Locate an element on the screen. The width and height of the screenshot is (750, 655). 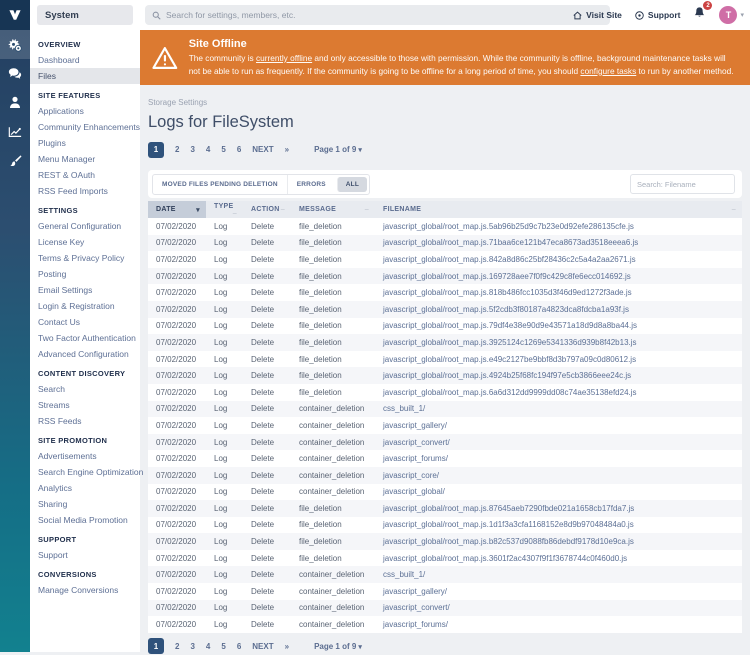
banner-title: Site Offline is located at coordinates (217, 43).